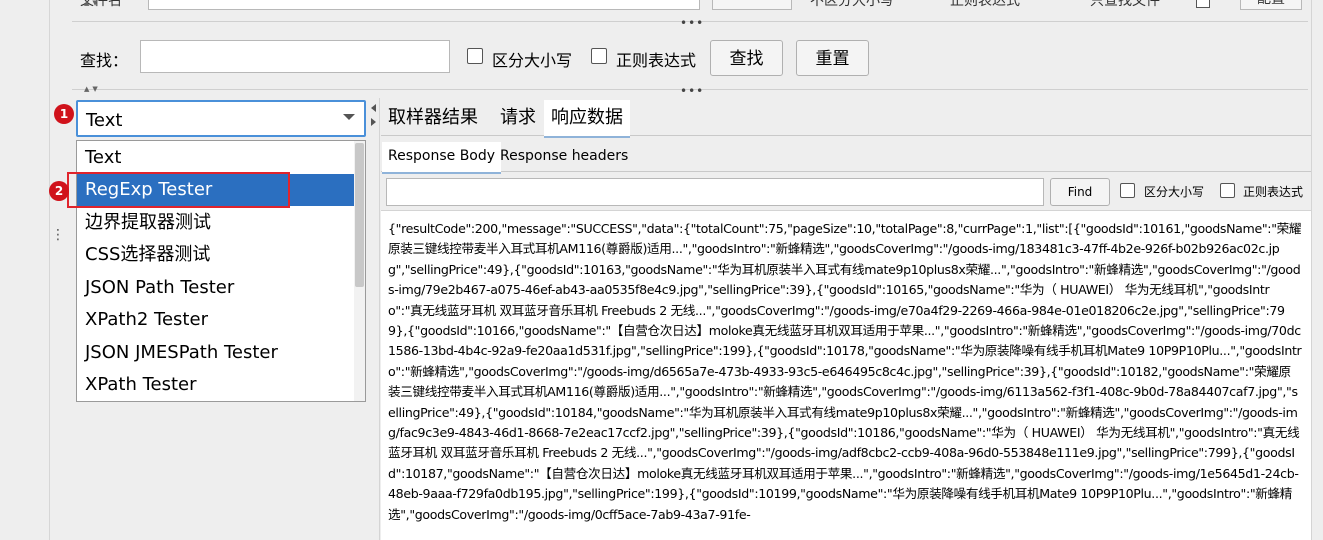 This screenshot has width=1323, height=540. I want to click on splitter-right-arrow-icon, so click(373, 122).